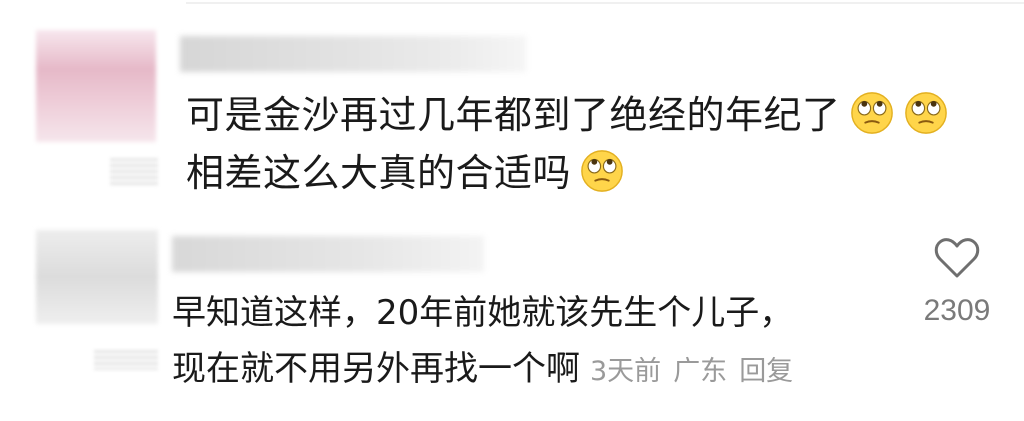  What do you see at coordinates (626, 371) in the screenshot?
I see `comment-time: 3天前` at bounding box center [626, 371].